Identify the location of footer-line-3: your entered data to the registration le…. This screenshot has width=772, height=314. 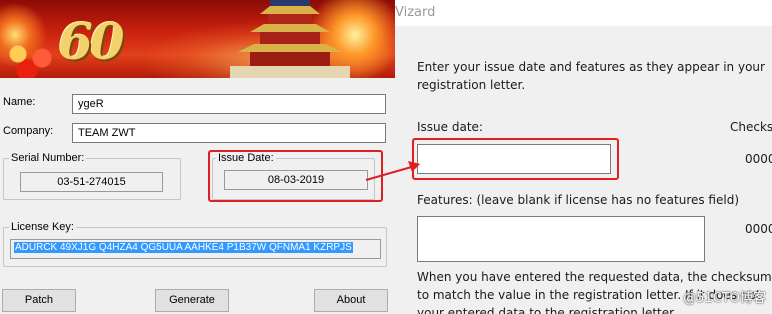
(547, 310).